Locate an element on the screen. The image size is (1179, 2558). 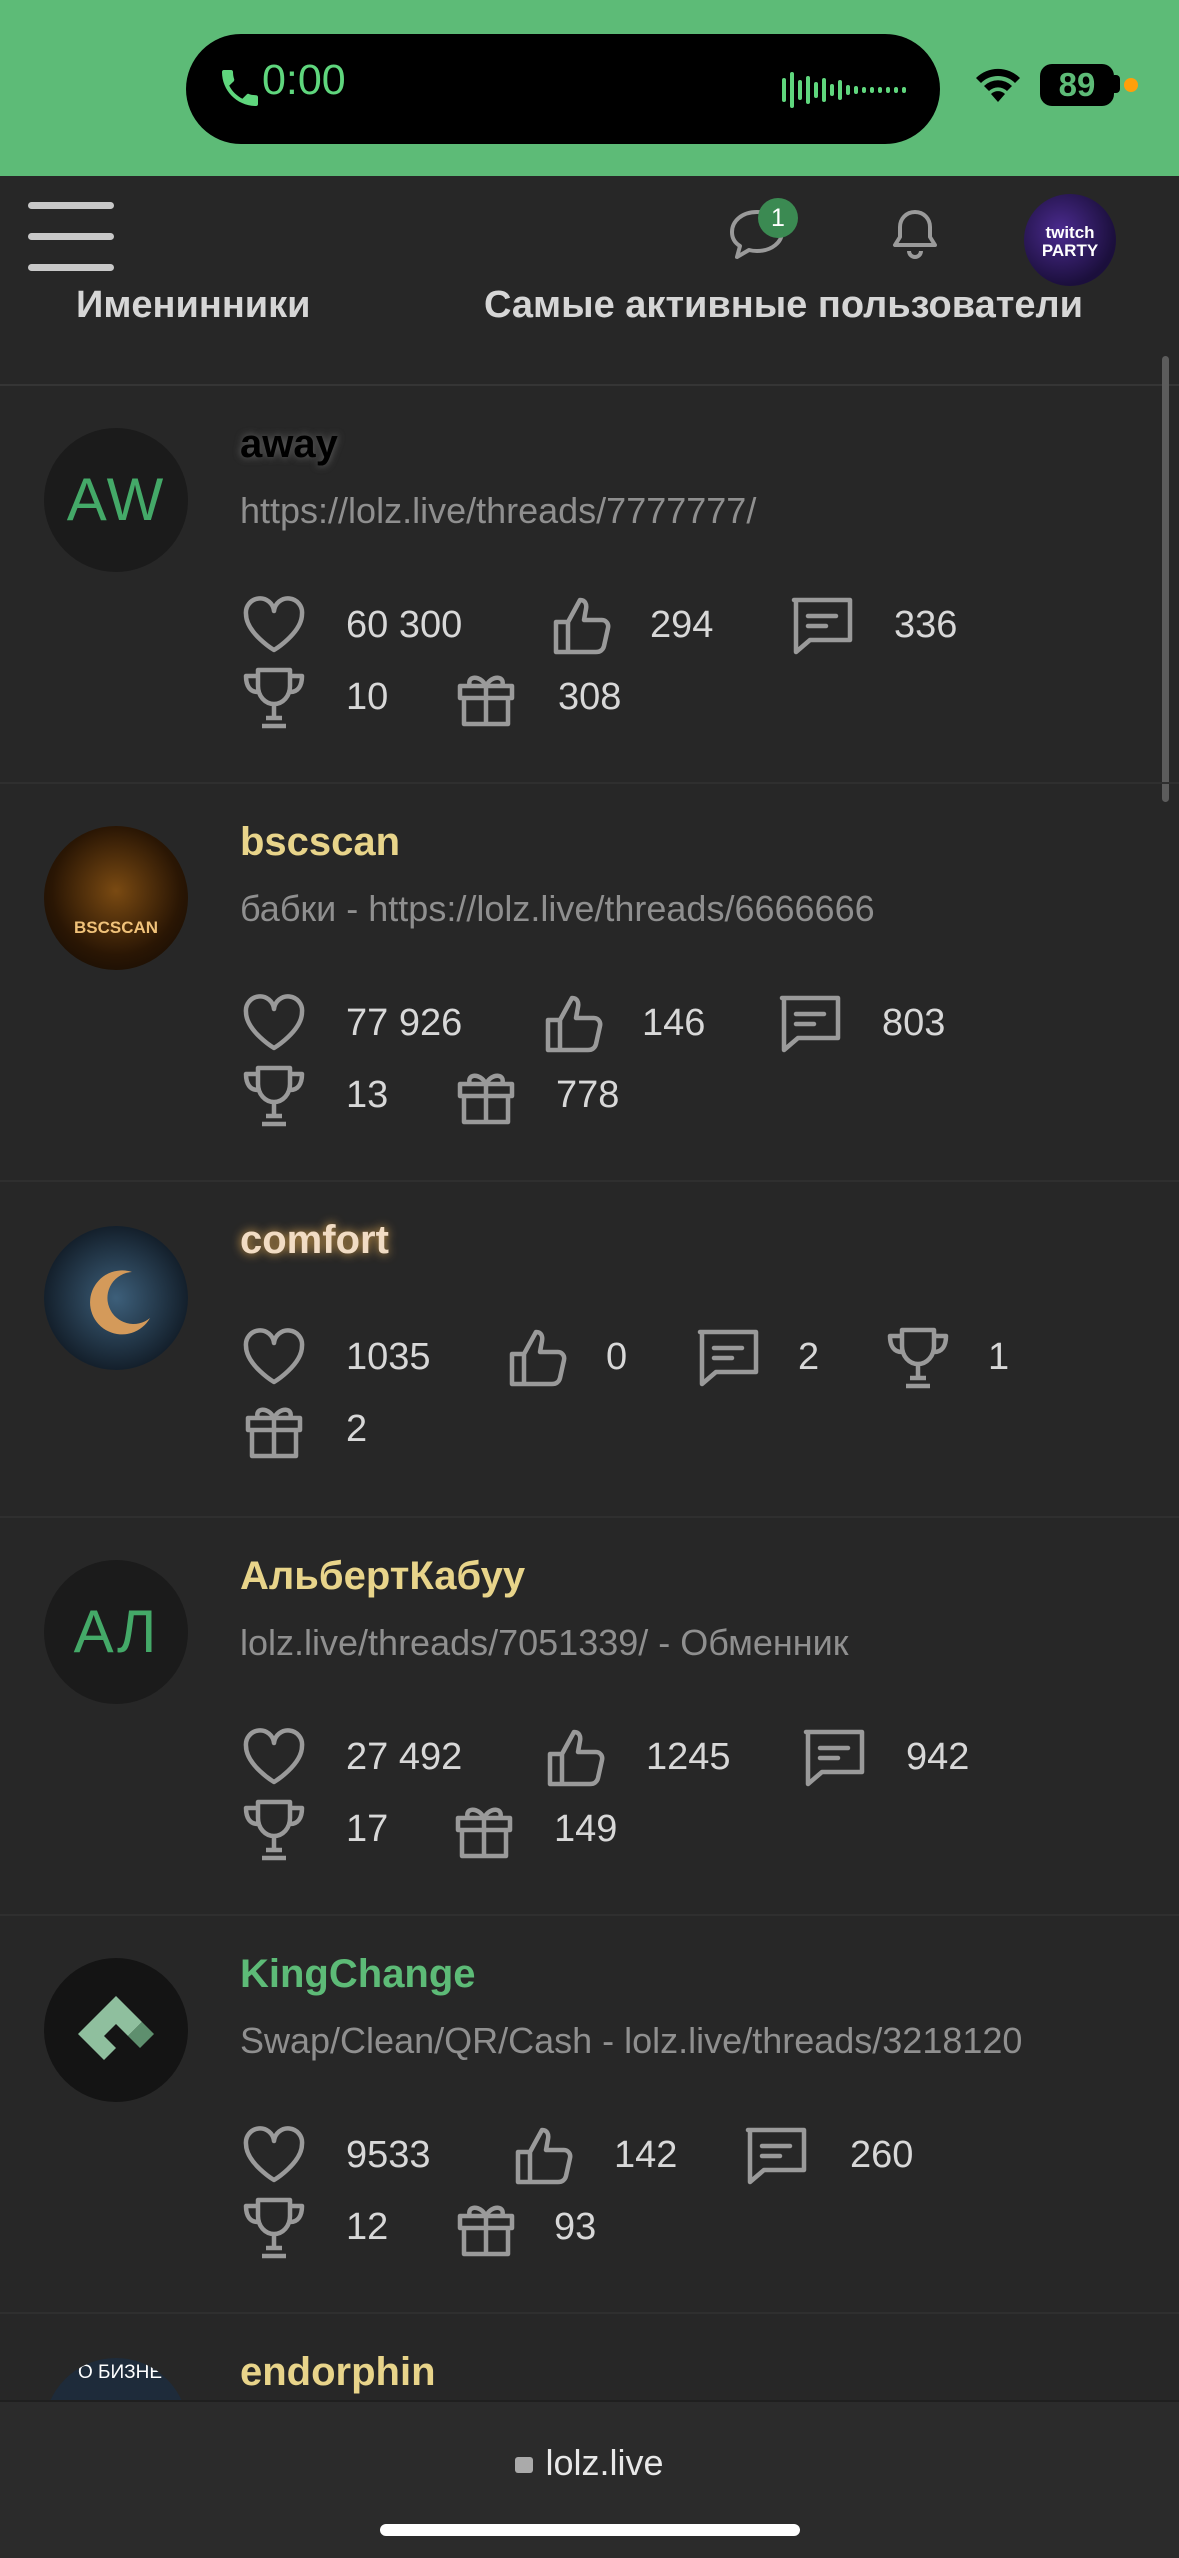
avatar: BSCSCAN is located at coordinates (116, 898).